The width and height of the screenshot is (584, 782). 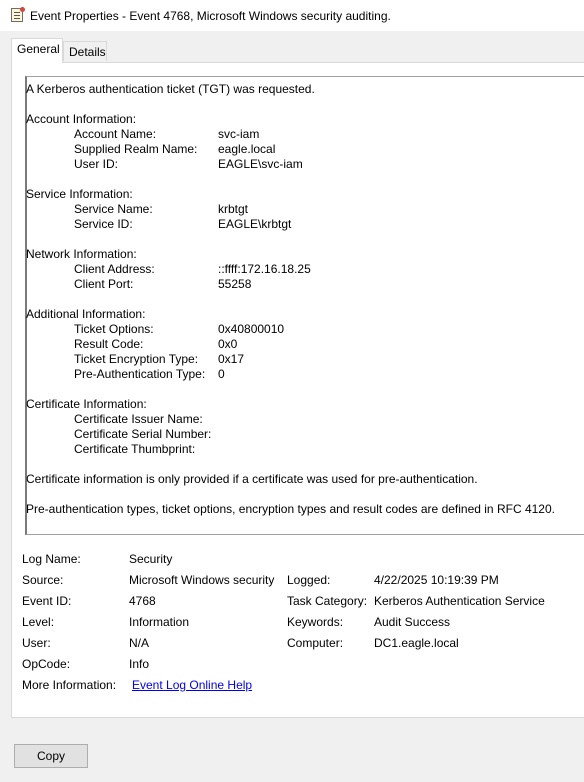 What do you see at coordinates (239, 134) in the screenshot?
I see `account-name-value: svc-iam` at bounding box center [239, 134].